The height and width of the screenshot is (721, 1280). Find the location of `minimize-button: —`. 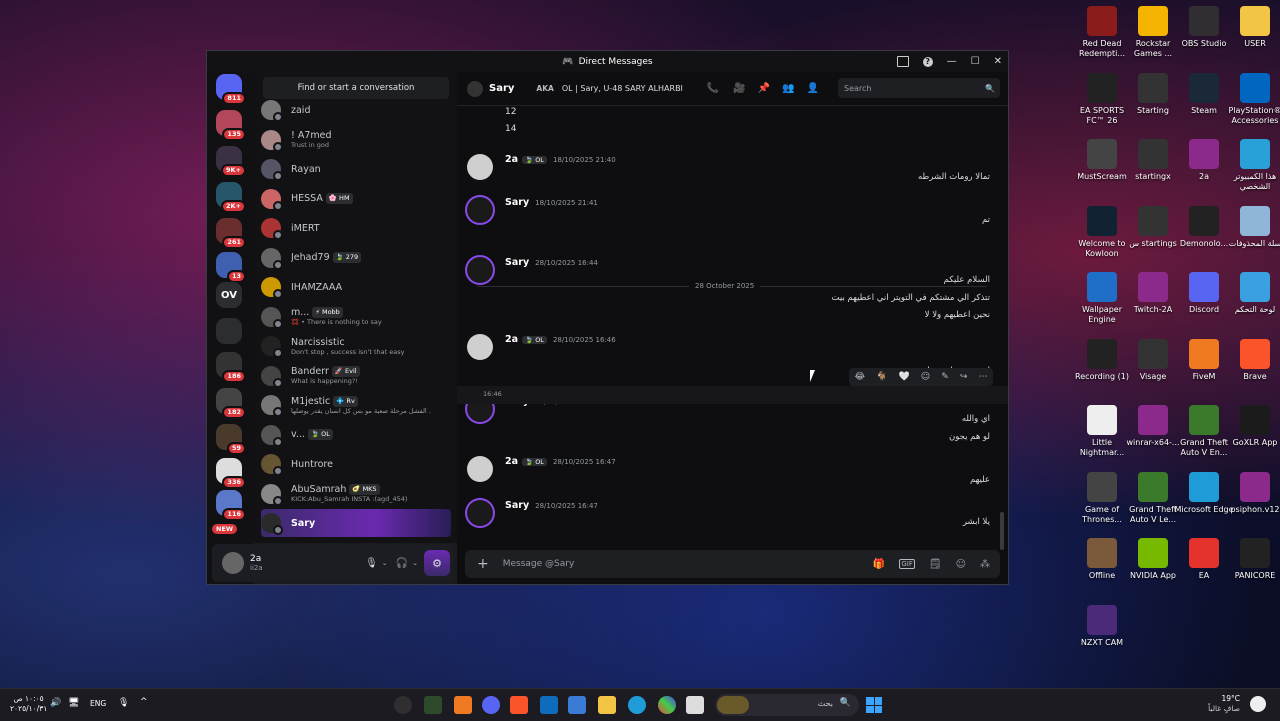

minimize-button: — is located at coordinates (952, 61).